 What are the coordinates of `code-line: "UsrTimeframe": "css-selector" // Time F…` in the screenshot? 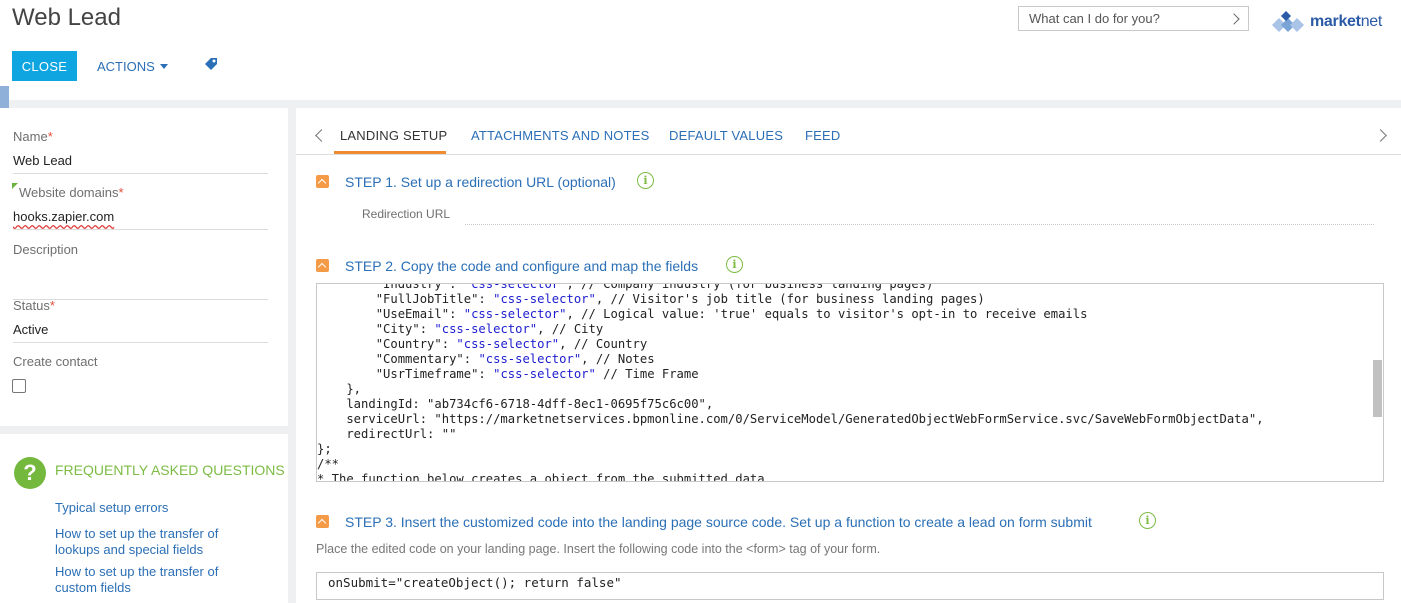 It's located at (508, 374).